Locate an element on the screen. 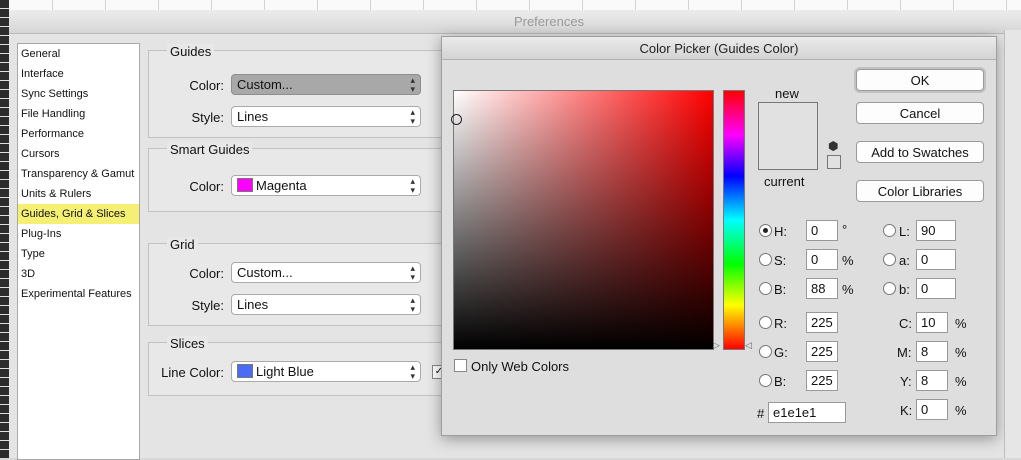 This screenshot has height=460, width=1021. cancel-button: Cancel is located at coordinates (920, 113).